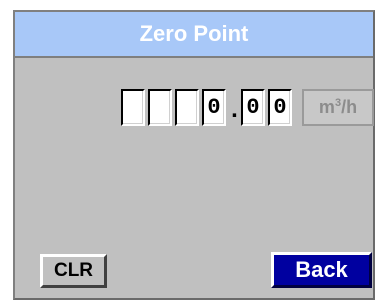  Describe the element at coordinates (253, 107) in the screenshot. I see `decimal-field-1: 0` at that location.